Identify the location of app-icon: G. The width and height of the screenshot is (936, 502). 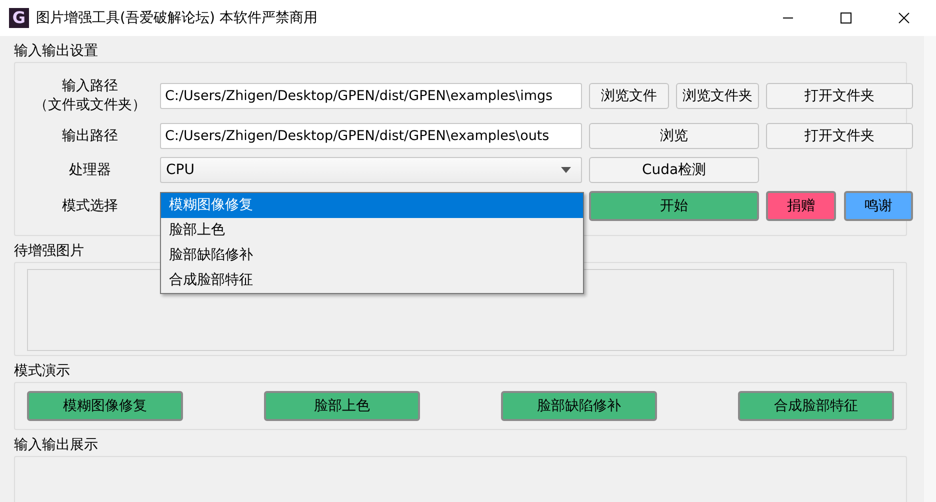
(19, 18).